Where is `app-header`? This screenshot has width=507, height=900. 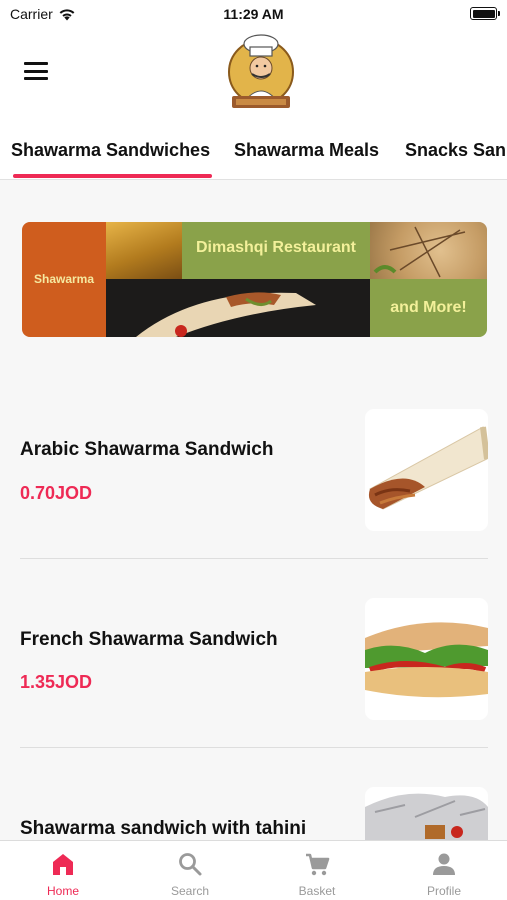 app-header is located at coordinates (253, 75).